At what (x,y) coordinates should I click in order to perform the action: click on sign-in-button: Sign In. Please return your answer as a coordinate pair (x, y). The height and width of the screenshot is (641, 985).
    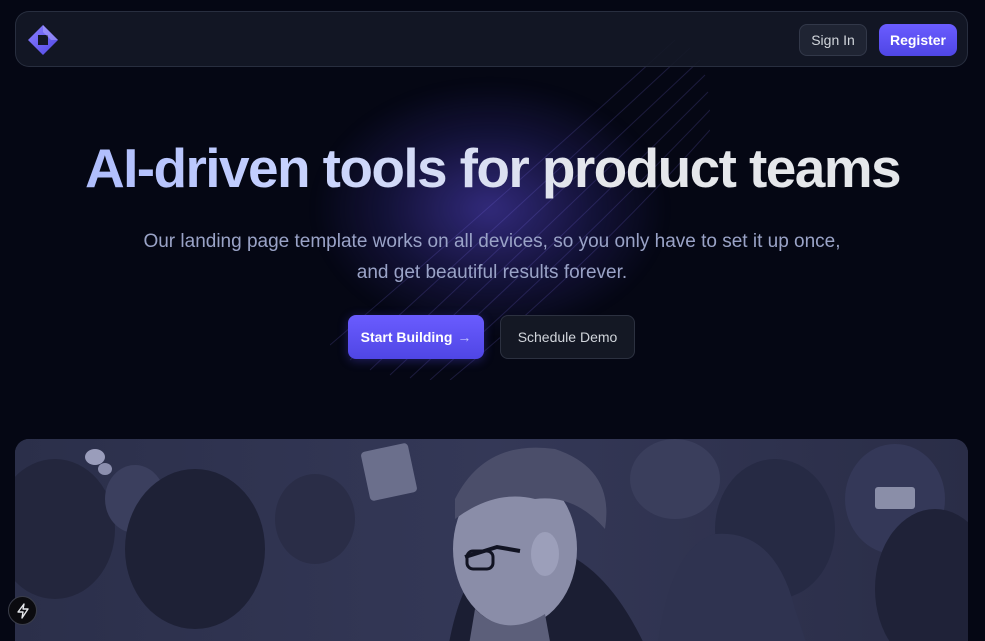
    Looking at the image, I should click on (833, 40).